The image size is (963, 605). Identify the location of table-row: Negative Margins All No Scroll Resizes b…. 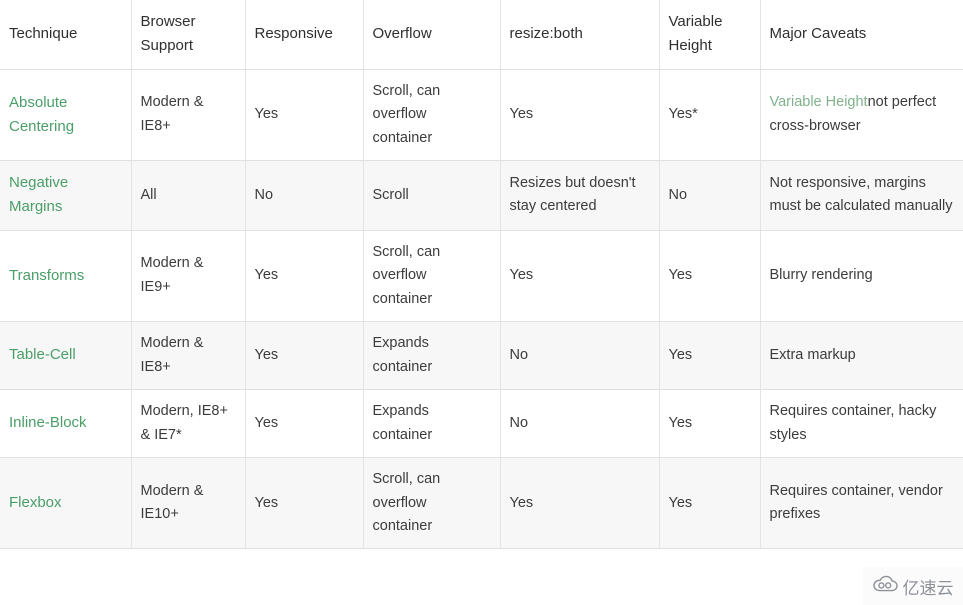
(481, 195).